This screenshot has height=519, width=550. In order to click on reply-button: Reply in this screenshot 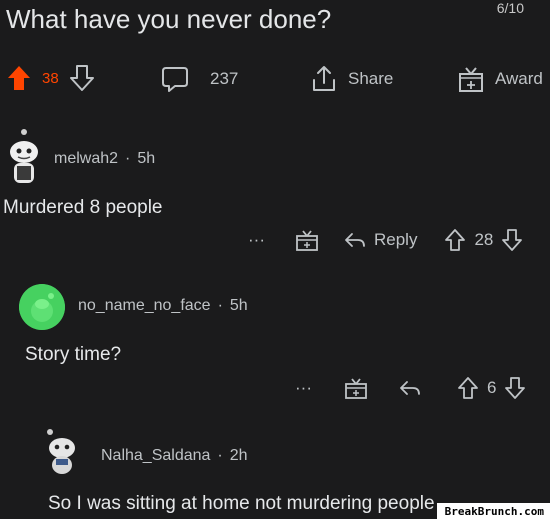, I will do `click(380, 240)`.